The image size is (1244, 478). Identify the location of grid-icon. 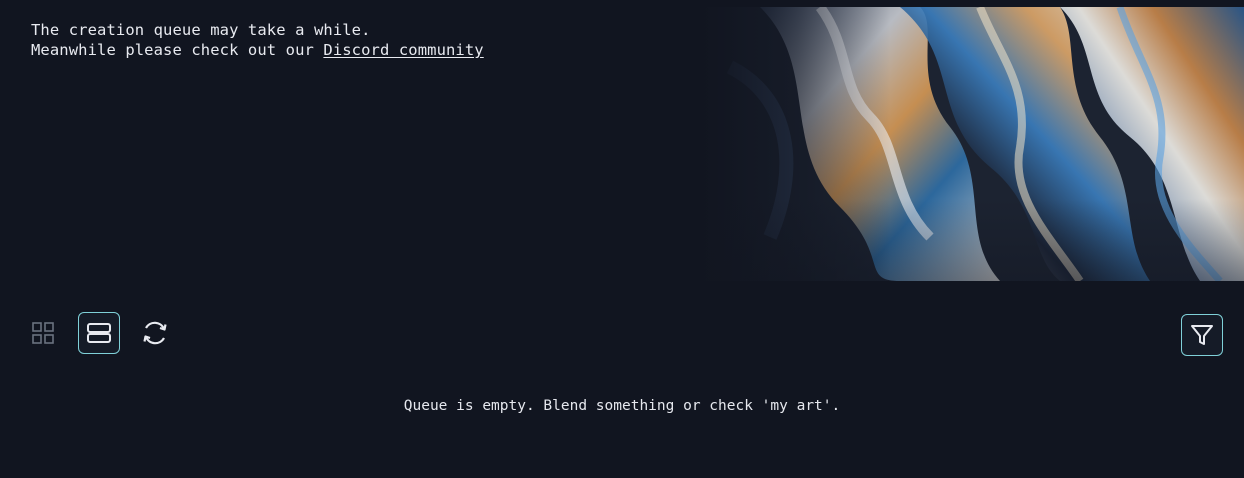
(43, 333).